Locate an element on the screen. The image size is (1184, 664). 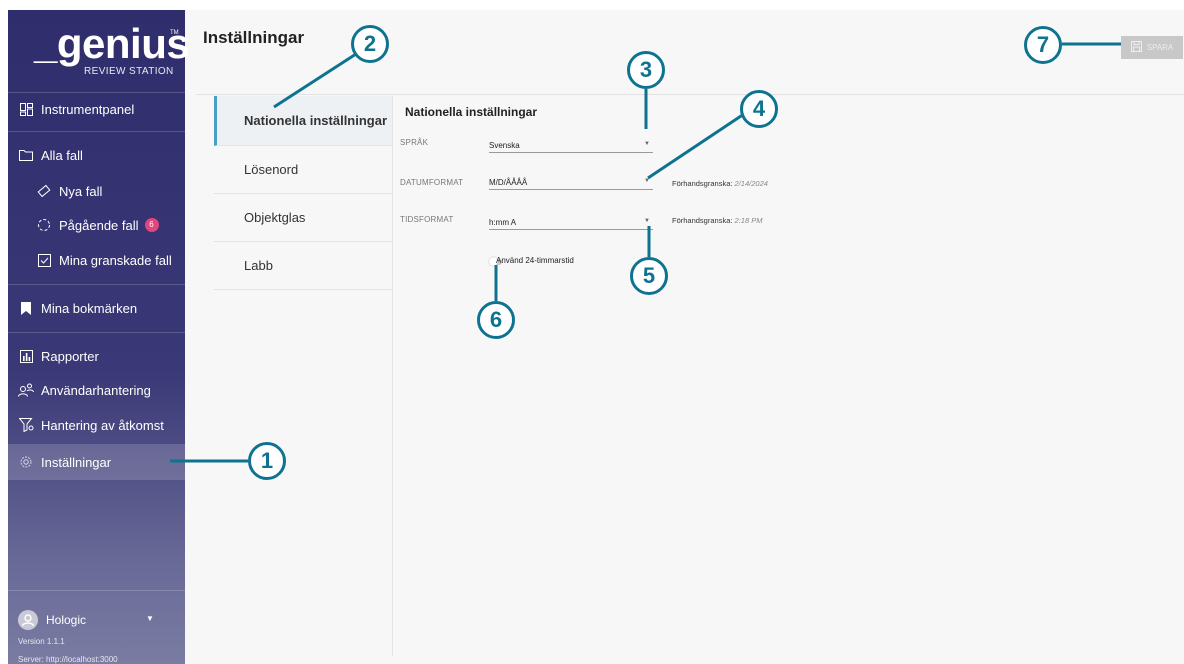
date-format-value: M/D/ÅÅÅÅ is located at coordinates (508, 182).